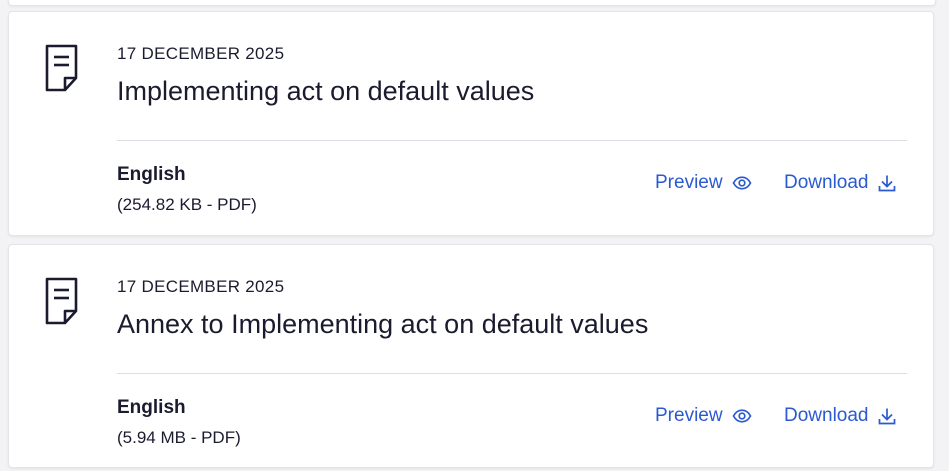  I want to click on document-file-info: (254.82 KB - PDF), so click(187, 204).